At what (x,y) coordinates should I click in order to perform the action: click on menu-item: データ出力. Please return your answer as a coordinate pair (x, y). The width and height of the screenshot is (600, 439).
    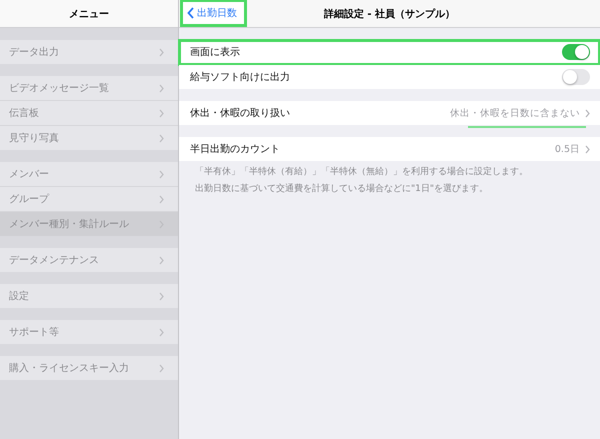
    Looking at the image, I should click on (89, 52).